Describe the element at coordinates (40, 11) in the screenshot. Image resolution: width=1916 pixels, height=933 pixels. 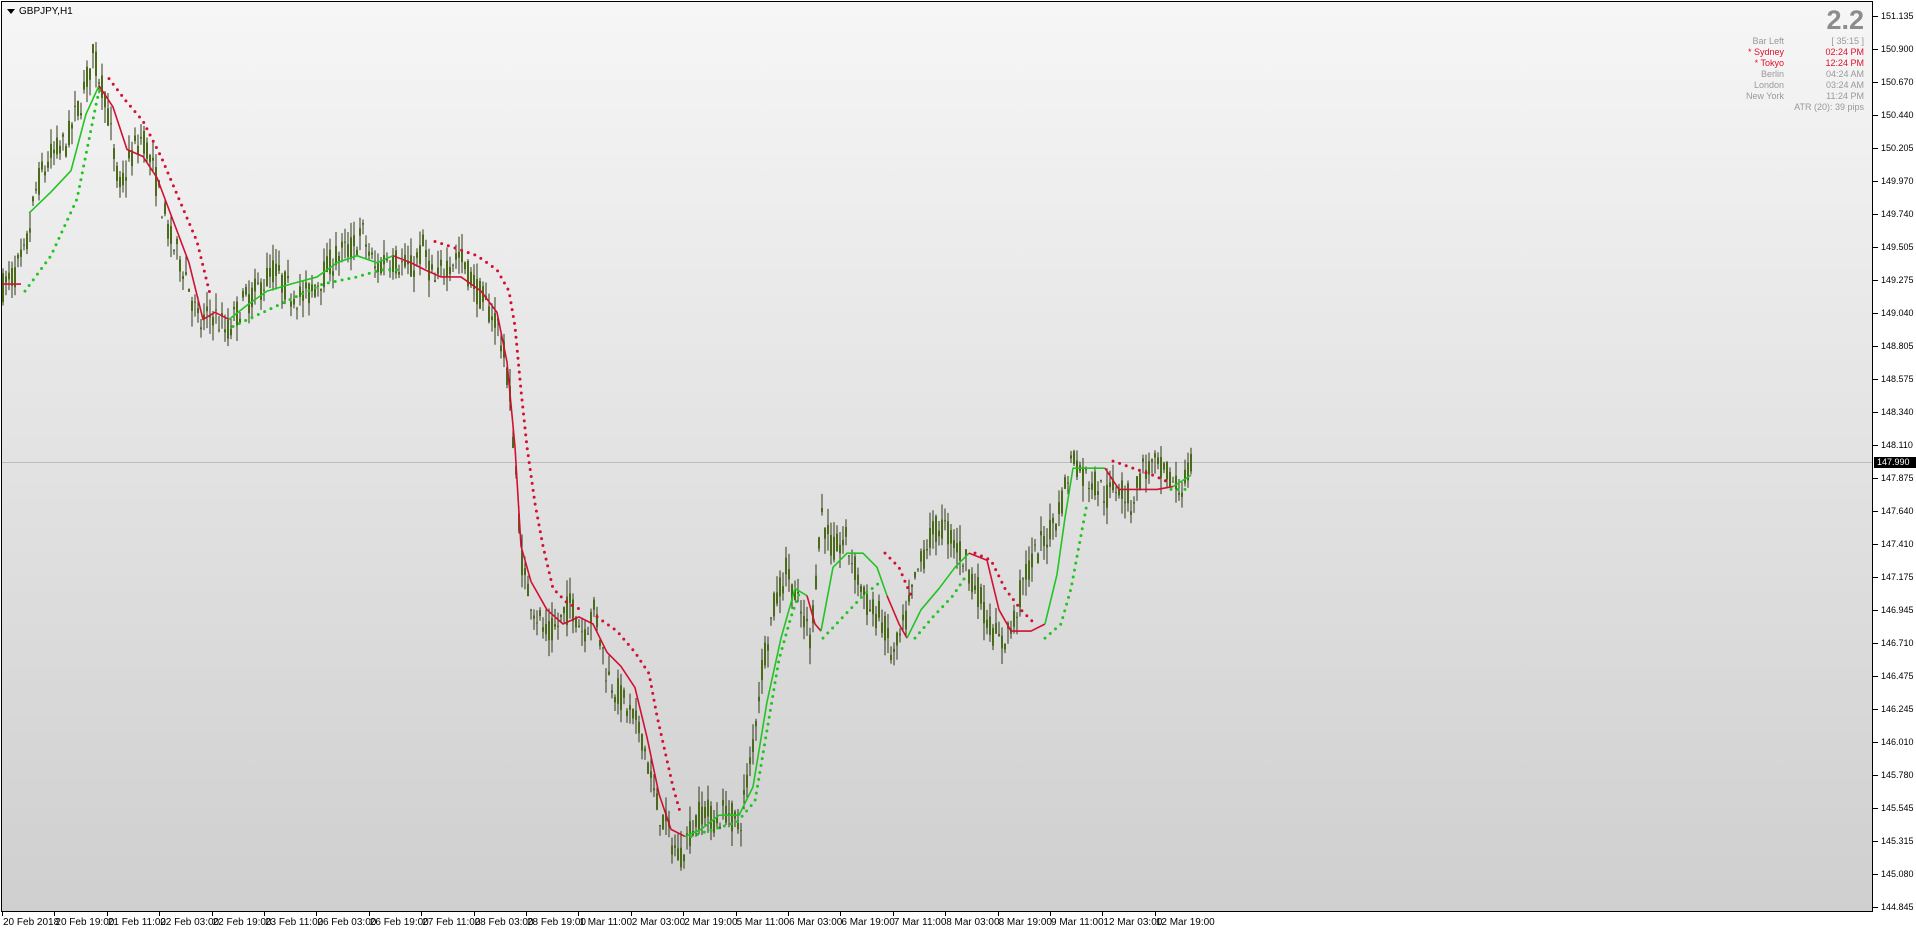
I see `symbol-selector: GBPJPY,H1` at that location.